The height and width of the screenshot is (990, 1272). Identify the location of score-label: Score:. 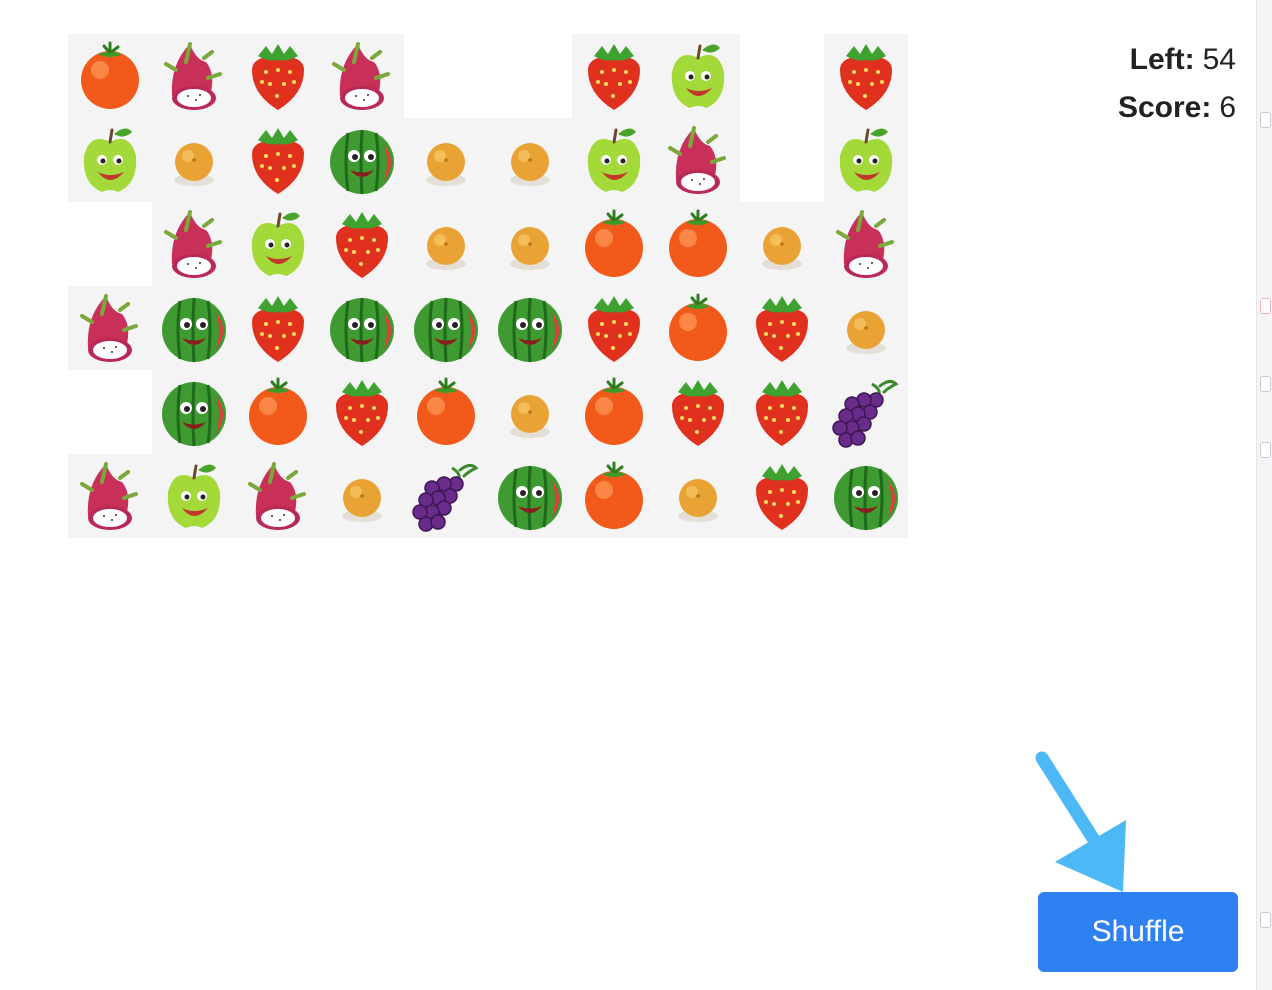
(1164, 107).